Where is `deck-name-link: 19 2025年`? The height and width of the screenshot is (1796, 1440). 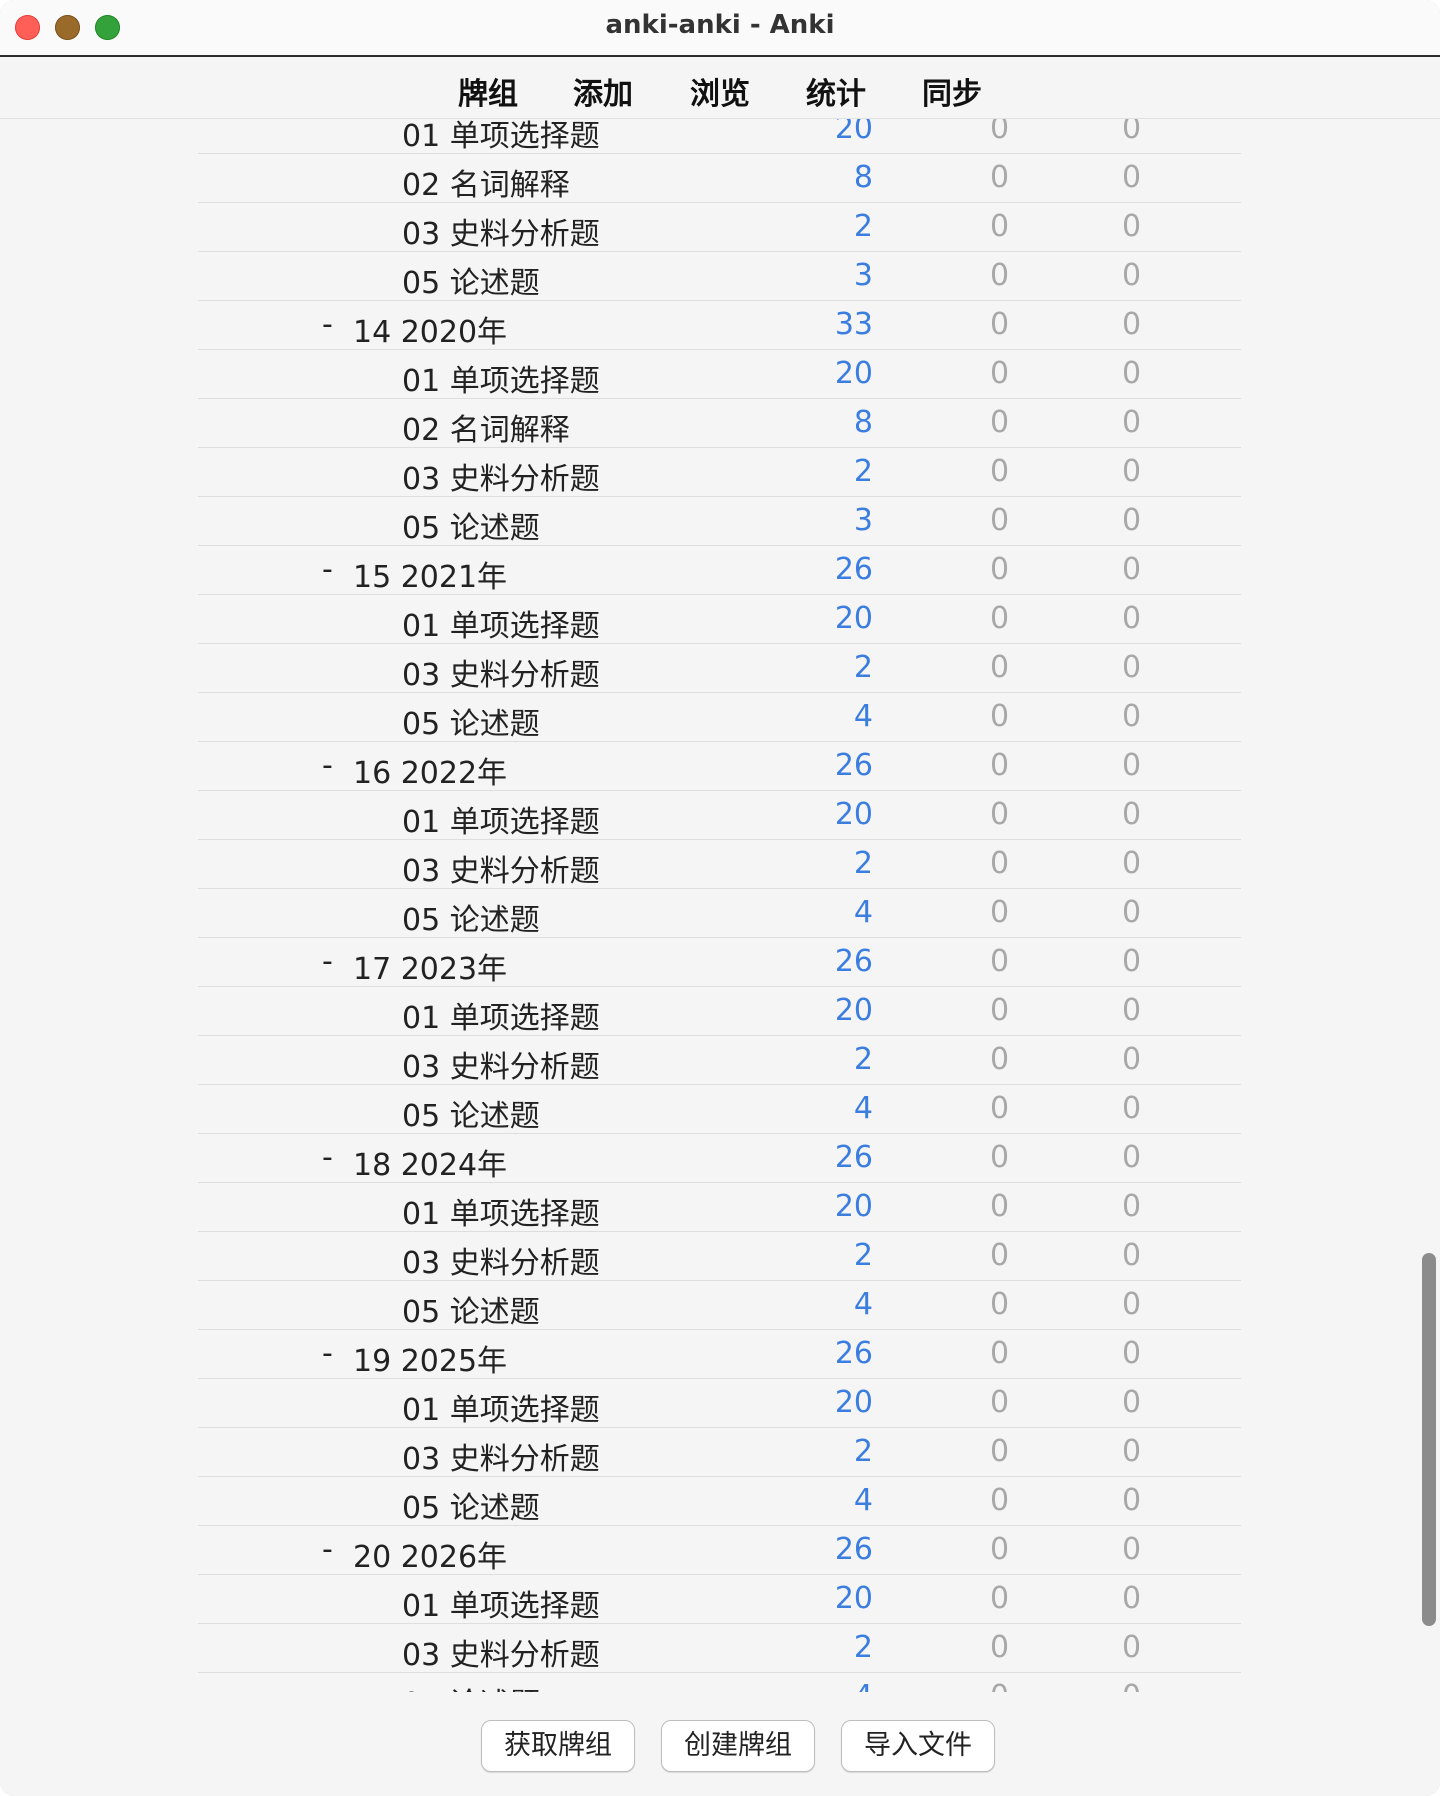 deck-name-link: 19 2025年 is located at coordinates (430, 1358).